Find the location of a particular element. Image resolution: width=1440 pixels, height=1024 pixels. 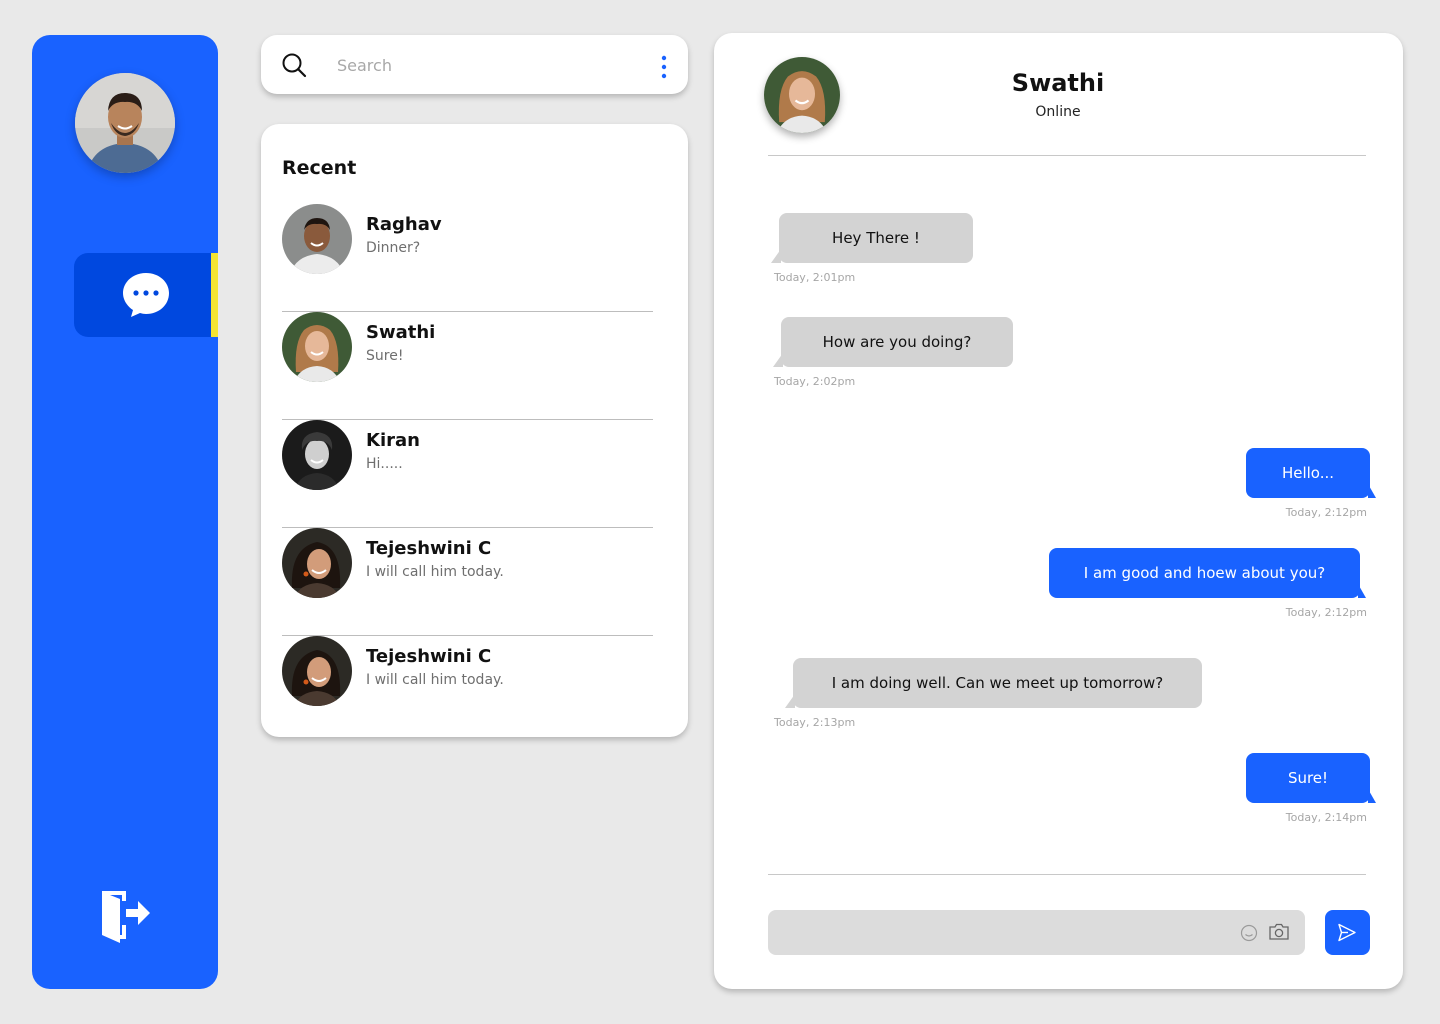

message-timestamp: Today, 2:01pm is located at coordinates (815, 277).